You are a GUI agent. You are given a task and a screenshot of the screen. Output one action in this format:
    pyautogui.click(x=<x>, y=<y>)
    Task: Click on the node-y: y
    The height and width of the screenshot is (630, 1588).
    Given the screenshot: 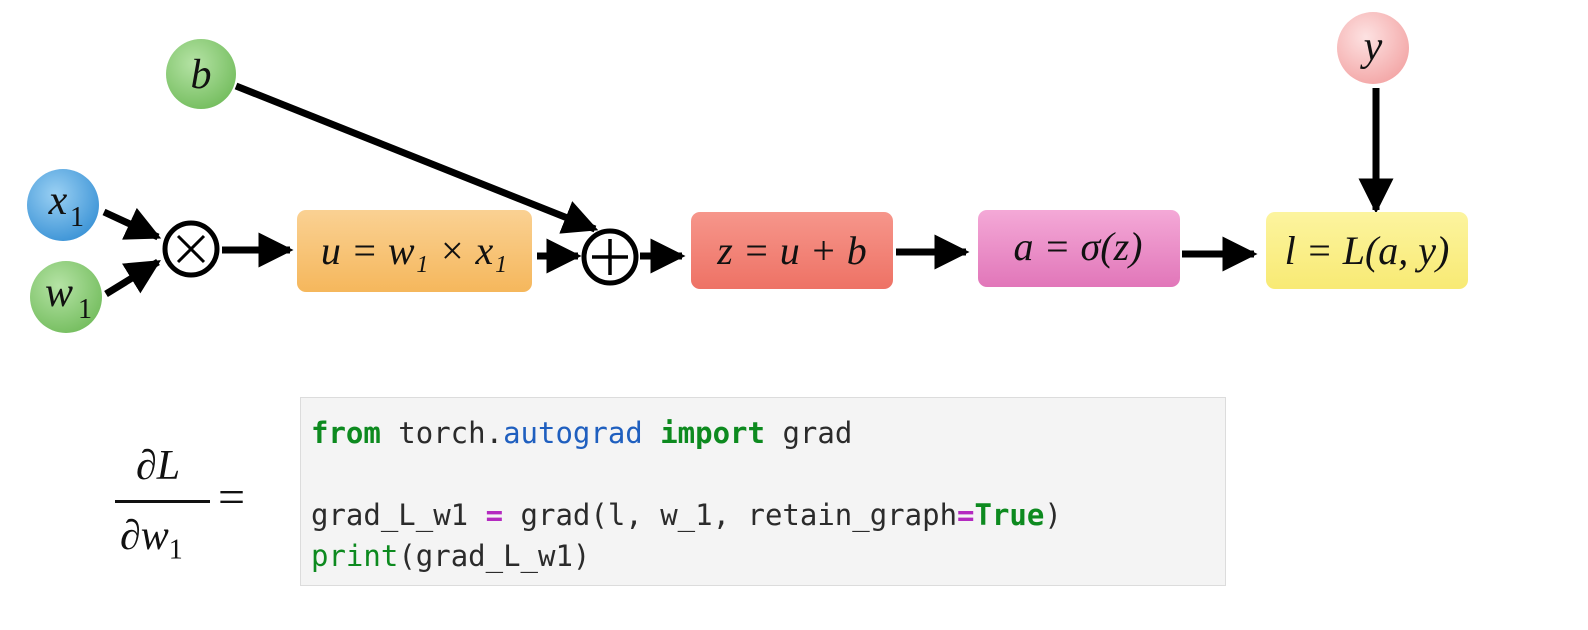 What is the action you would take?
    pyautogui.click(x=1373, y=48)
    